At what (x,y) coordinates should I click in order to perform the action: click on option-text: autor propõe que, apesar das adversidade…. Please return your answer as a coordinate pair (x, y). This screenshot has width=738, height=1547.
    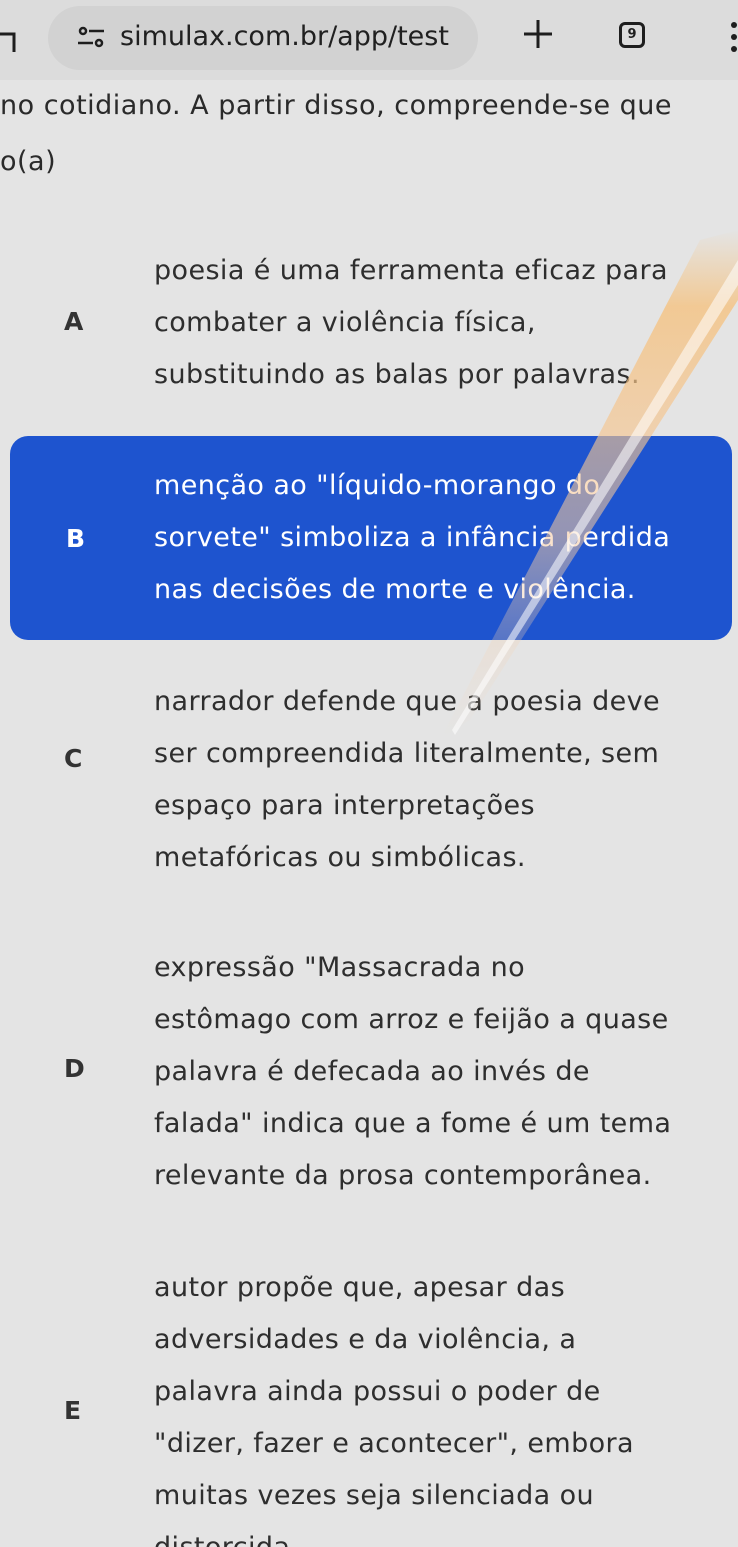
    Looking at the image, I should click on (439, 1404).